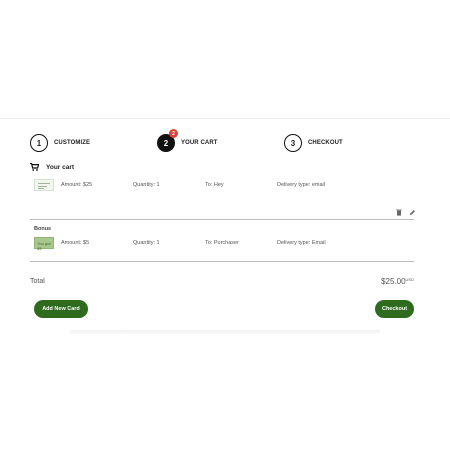  Describe the element at coordinates (75, 243) in the screenshot. I see `item-amount: Amount: $5` at that location.